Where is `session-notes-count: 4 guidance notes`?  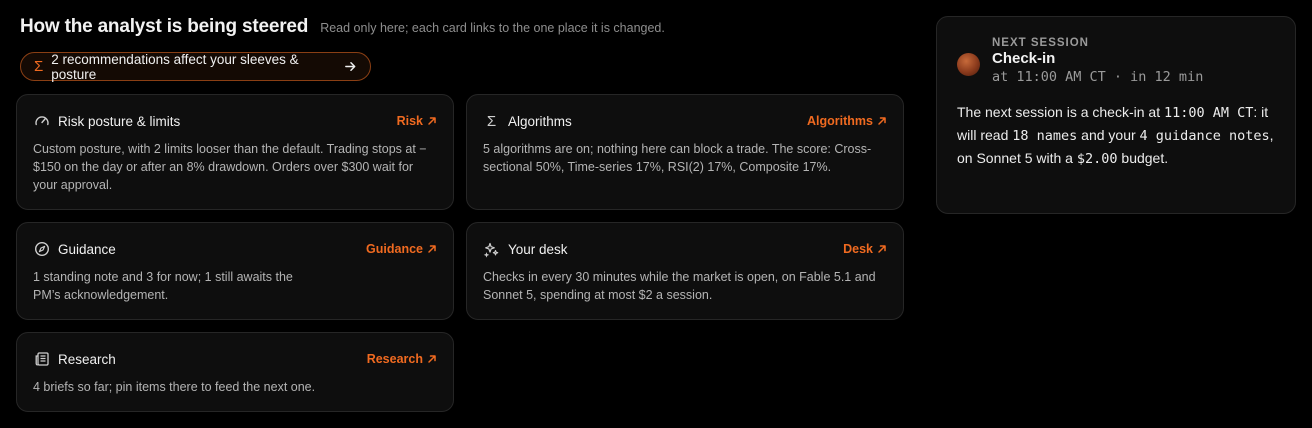 session-notes-count: 4 guidance notes is located at coordinates (1204, 136).